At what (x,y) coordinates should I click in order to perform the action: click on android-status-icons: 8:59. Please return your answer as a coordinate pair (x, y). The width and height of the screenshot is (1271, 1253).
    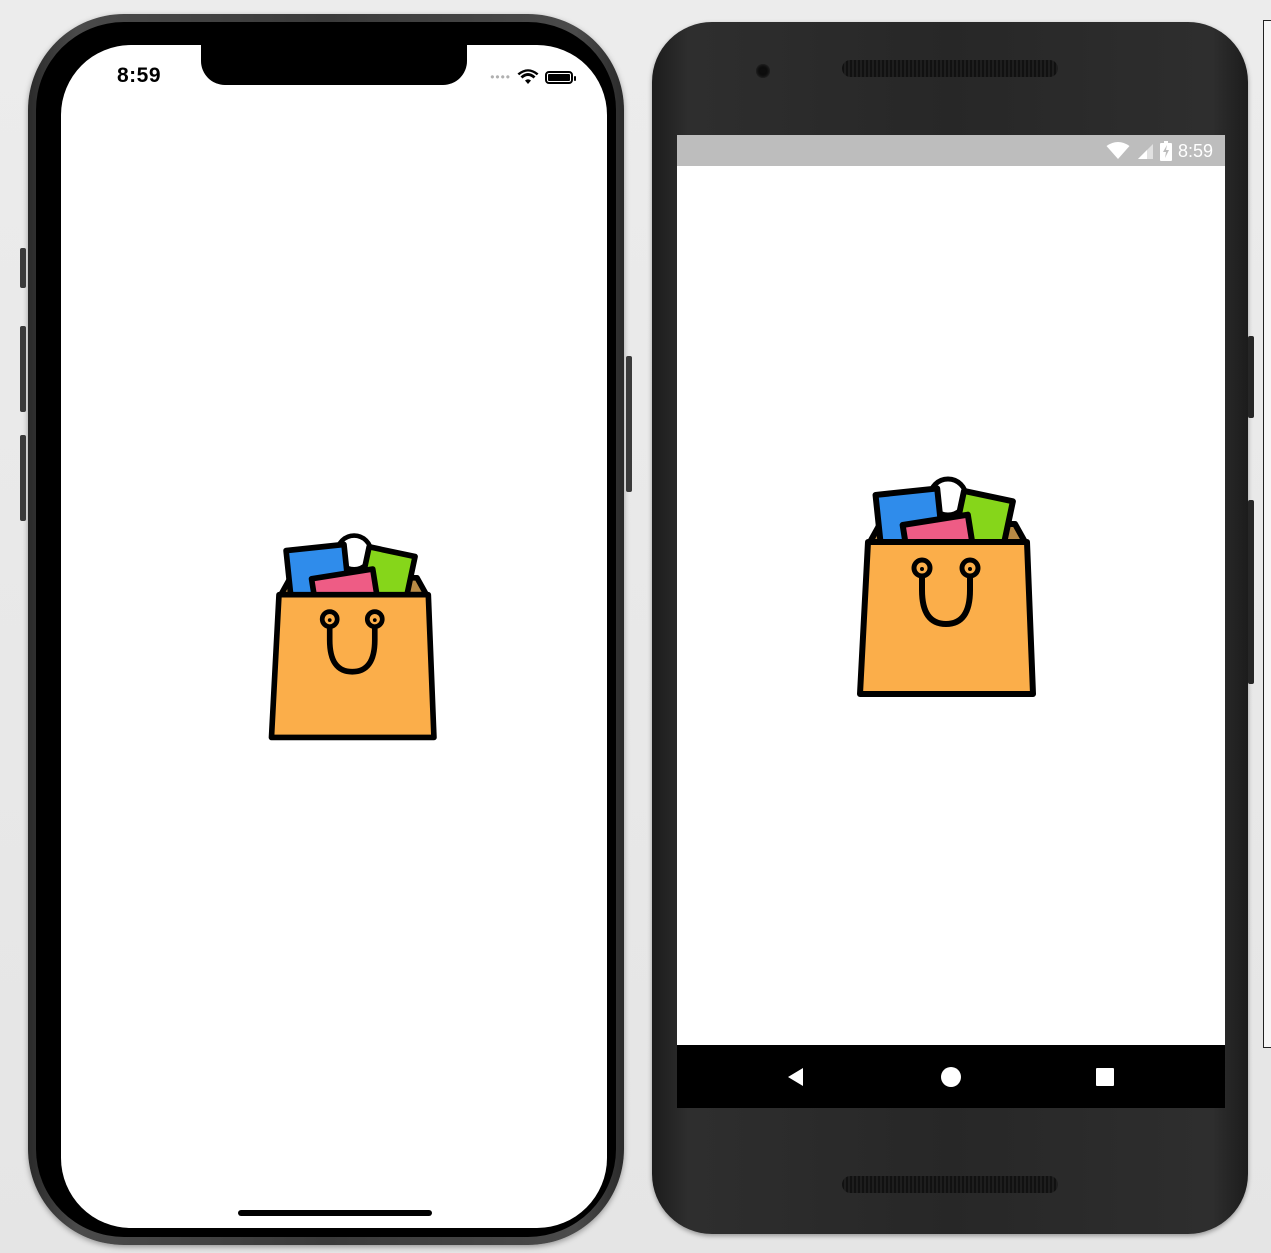
    Looking at the image, I should click on (1159, 151).